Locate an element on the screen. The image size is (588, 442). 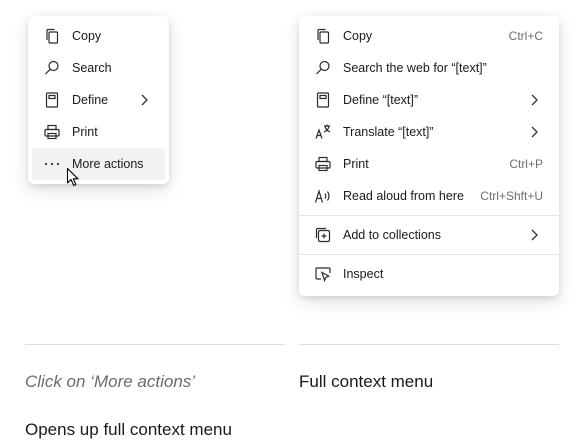
menu-item-add-to-collections: Add to collections is located at coordinates (429, 235).